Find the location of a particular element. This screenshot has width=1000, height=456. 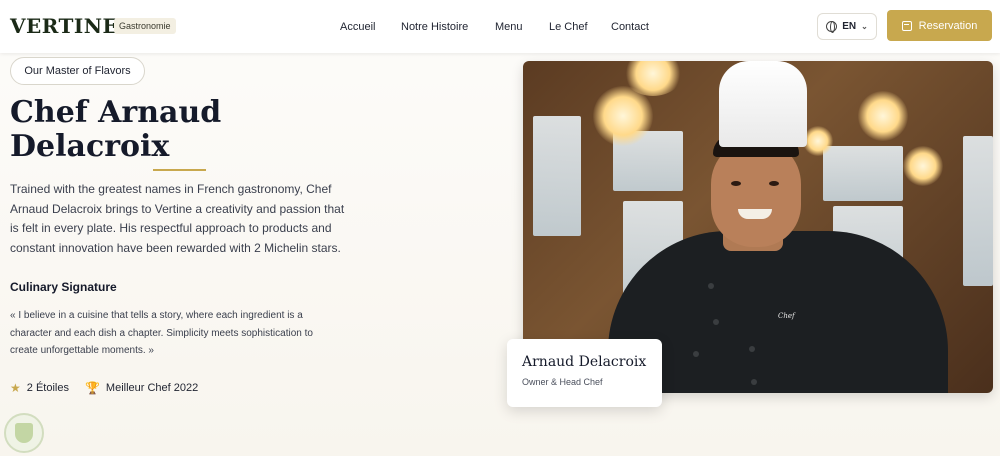

chef-hat is located at coordinates (763, 104).